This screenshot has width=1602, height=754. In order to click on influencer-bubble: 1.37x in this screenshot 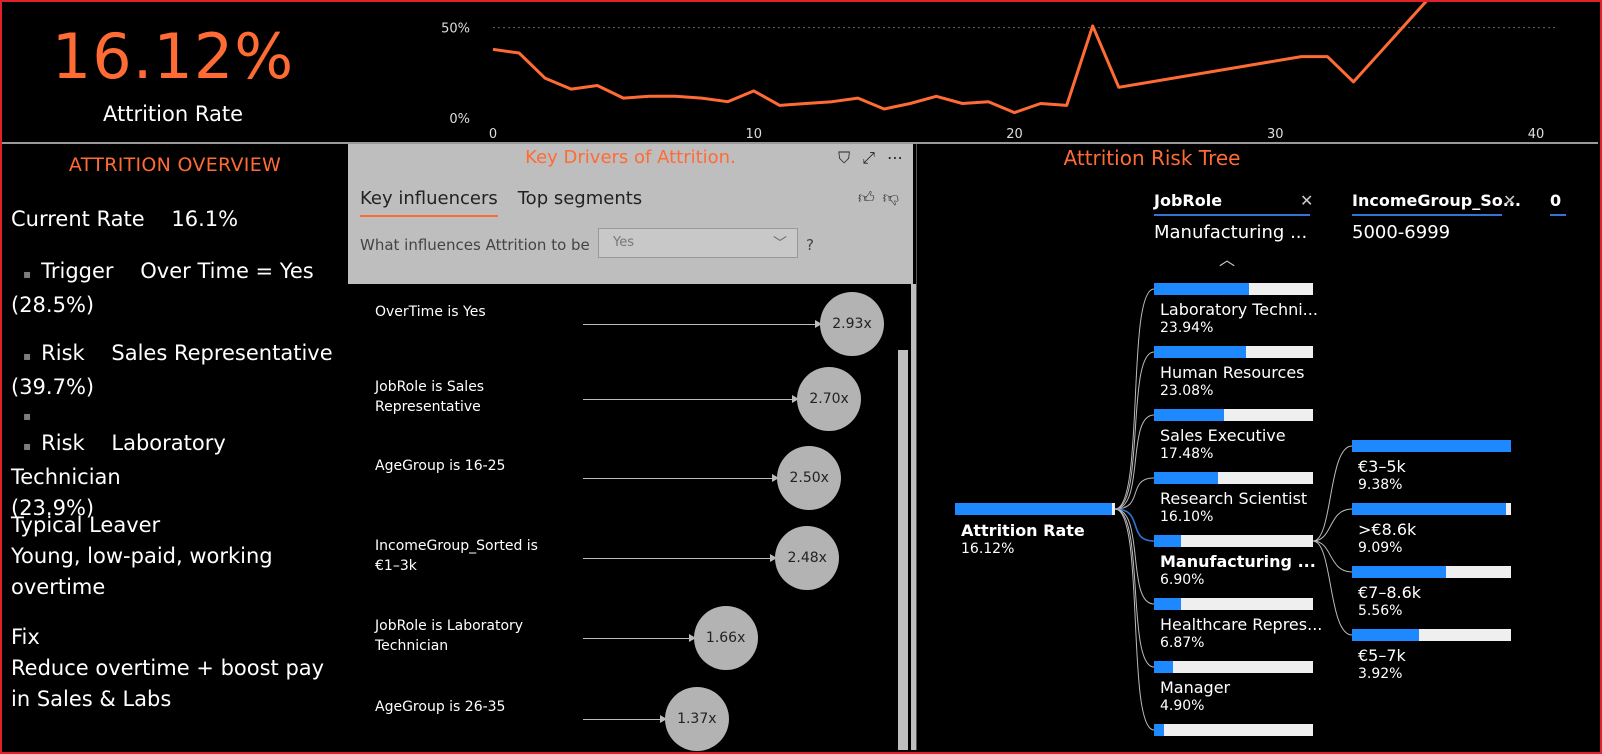, I will do `click(696, 719)`.